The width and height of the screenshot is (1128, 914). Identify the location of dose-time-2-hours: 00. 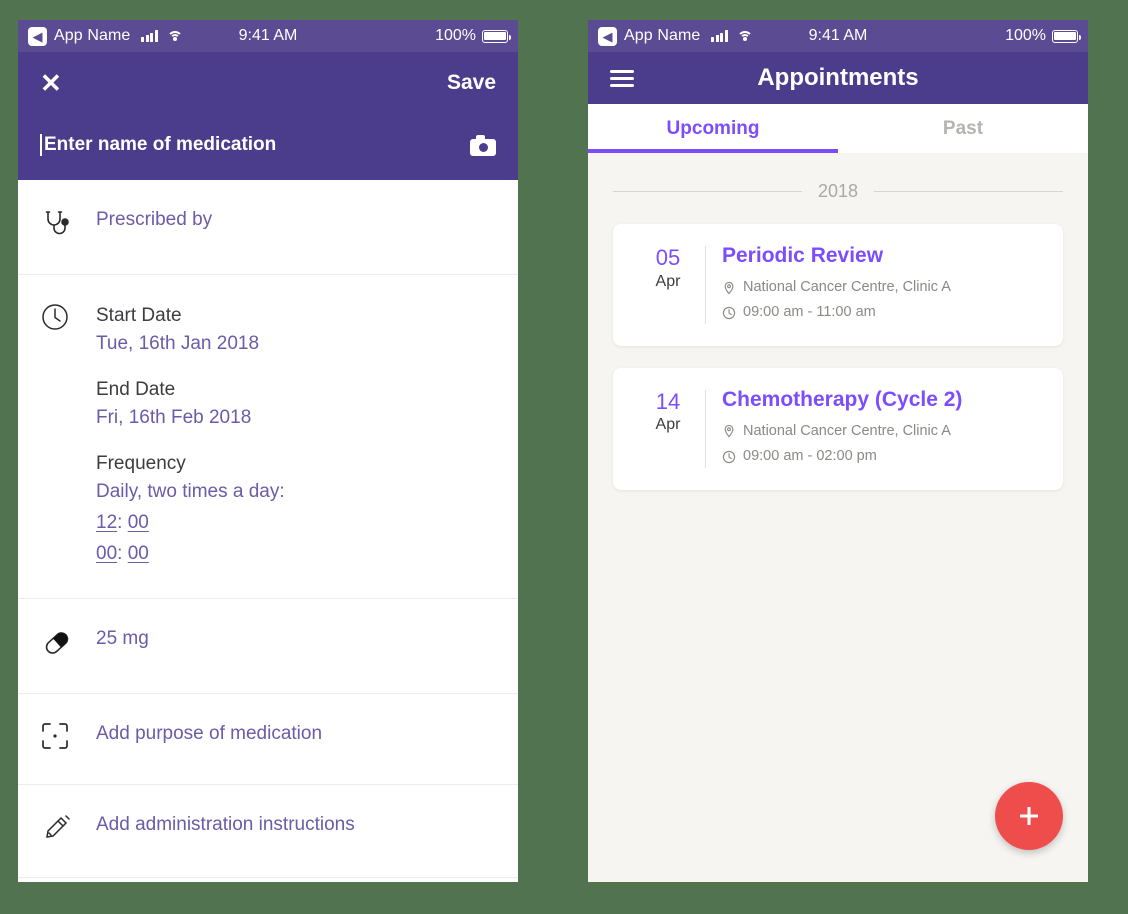
(106, 553).